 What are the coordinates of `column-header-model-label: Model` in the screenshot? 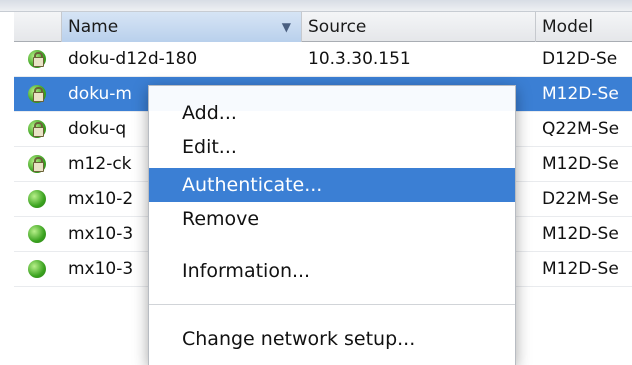 It's located at (568, 27).